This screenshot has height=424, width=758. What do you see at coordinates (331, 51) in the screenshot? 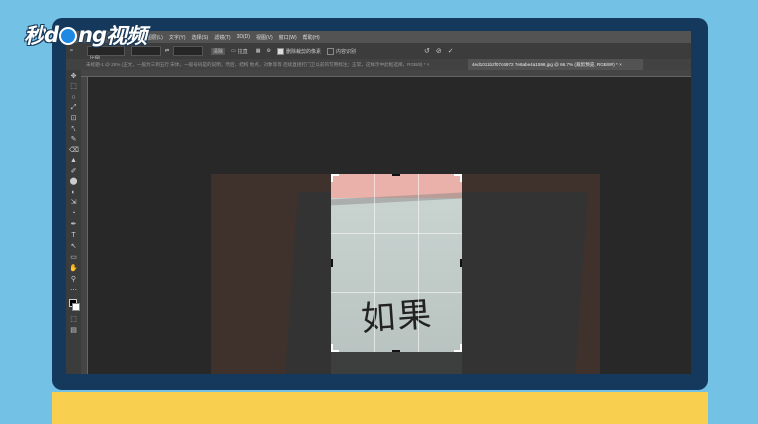
I see `content-aware-checkbox` at bounding box center [331, 51].